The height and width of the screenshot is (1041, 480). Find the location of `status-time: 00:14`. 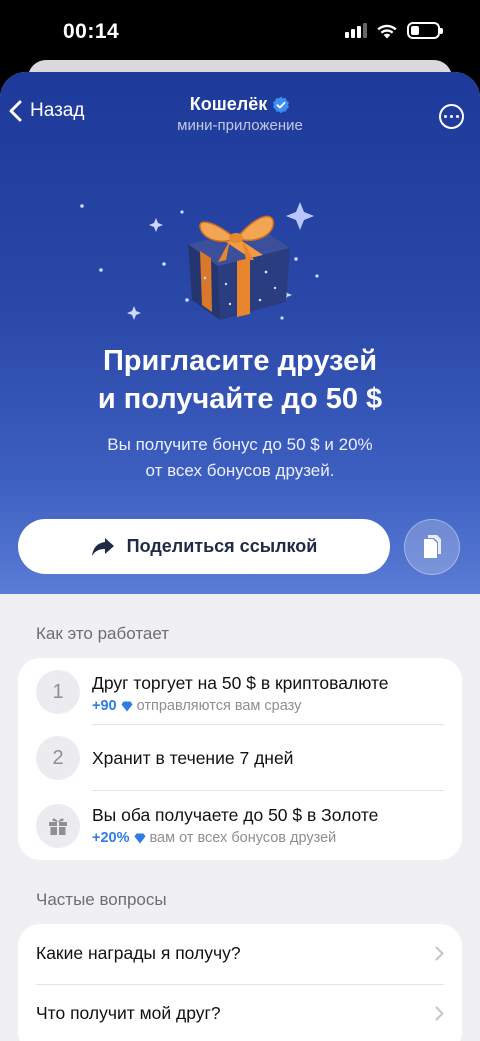

status-time: 00:14 is located at coordinates (91, 31).